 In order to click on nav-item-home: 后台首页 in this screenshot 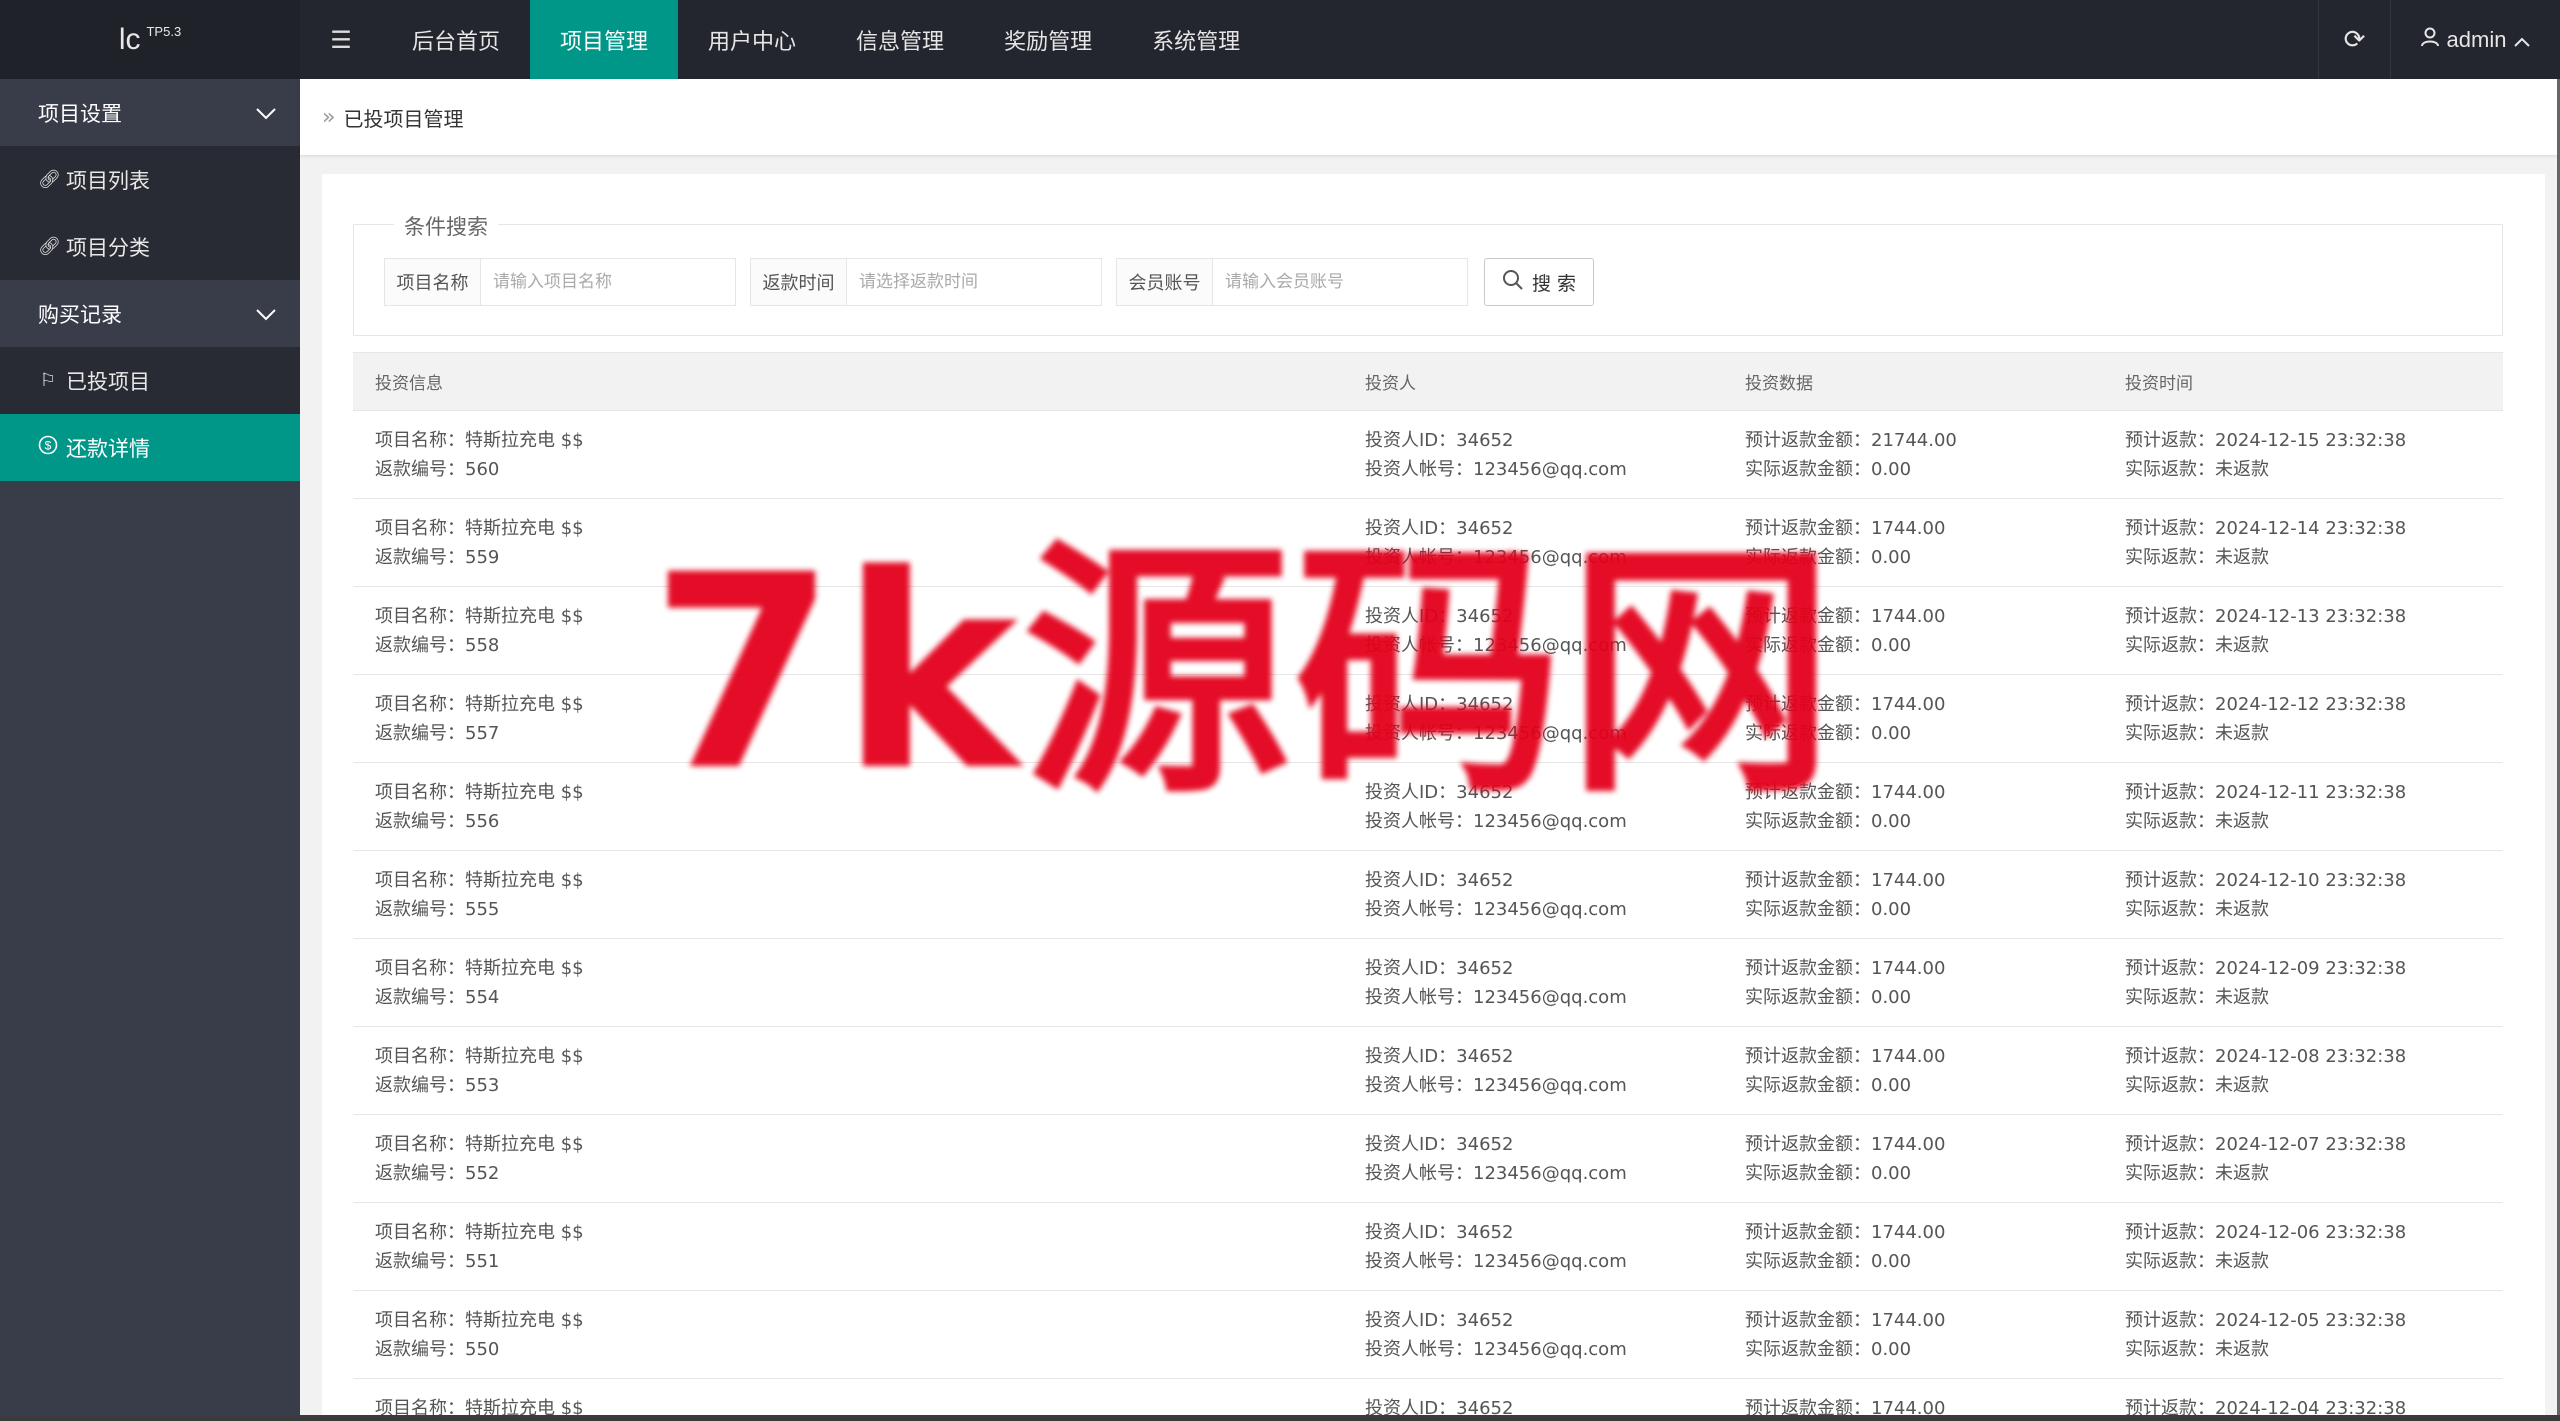, I will do `click(456, 39)`.